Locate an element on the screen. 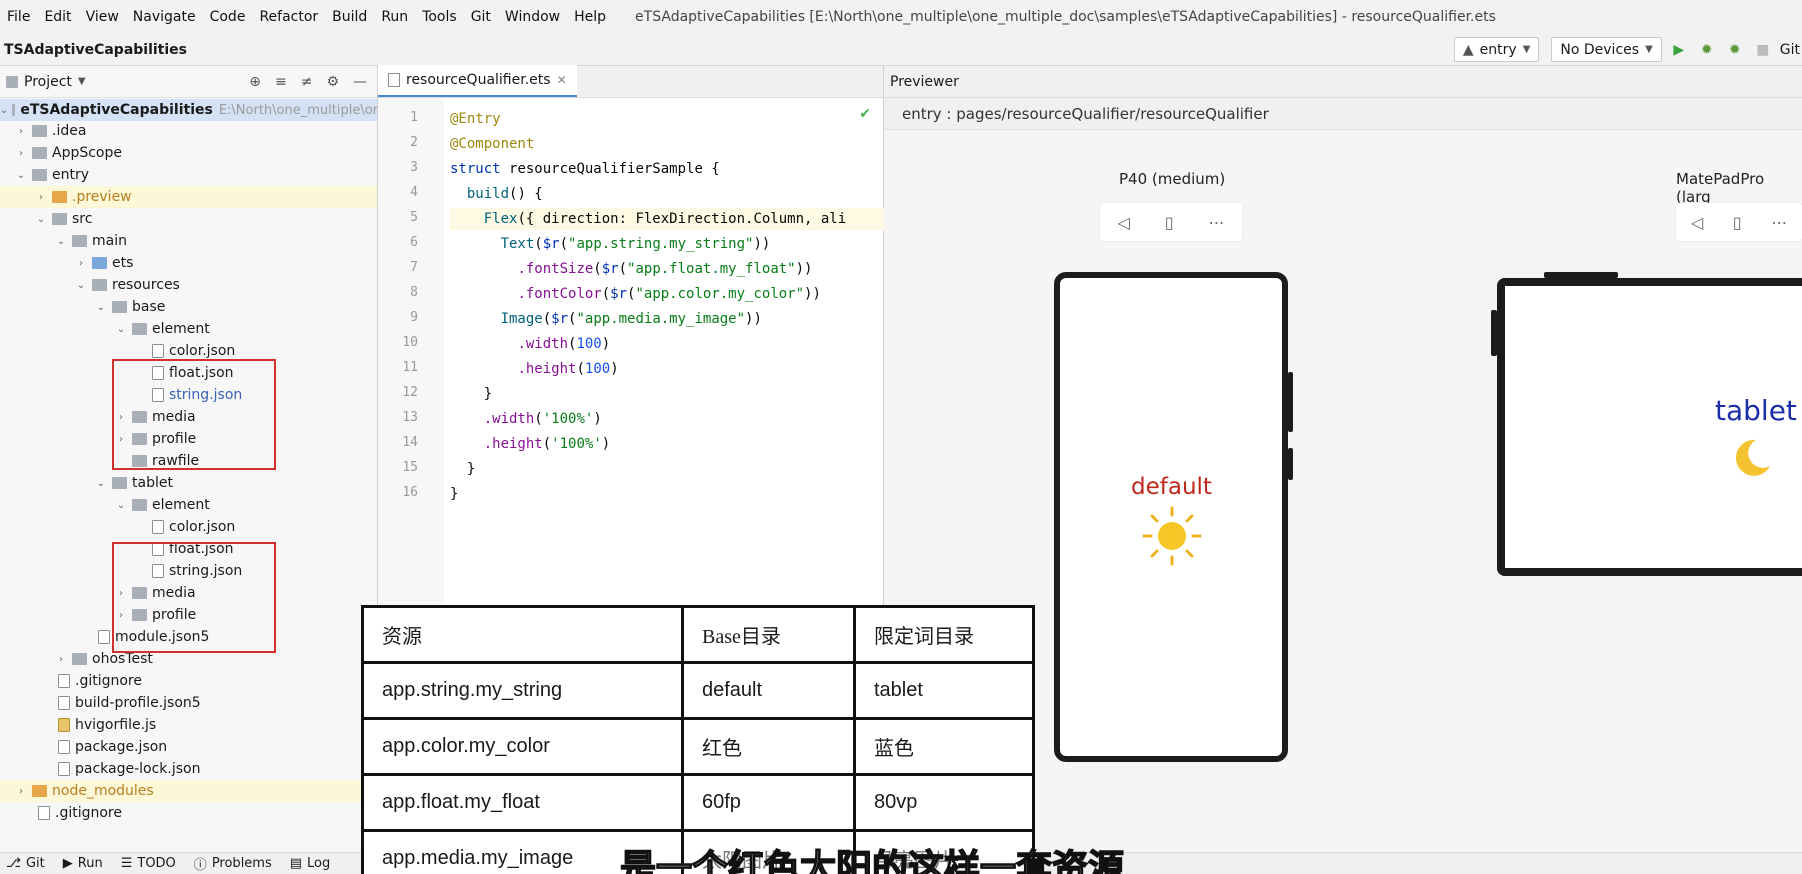 The height and width of the screenshot is (874, 1802). attach-debugger-icon: ✹ is located at coordinates (1735, 50).